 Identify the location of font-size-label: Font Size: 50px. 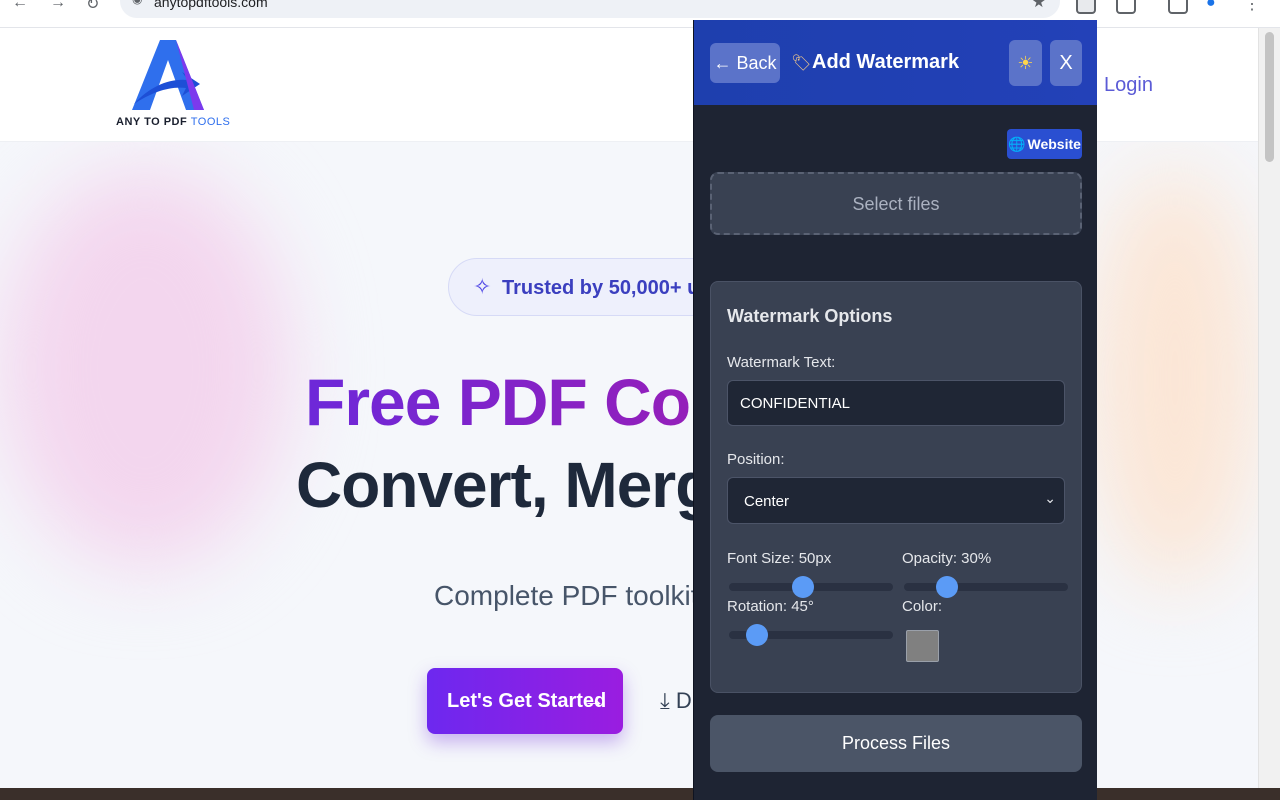
(779, 558).